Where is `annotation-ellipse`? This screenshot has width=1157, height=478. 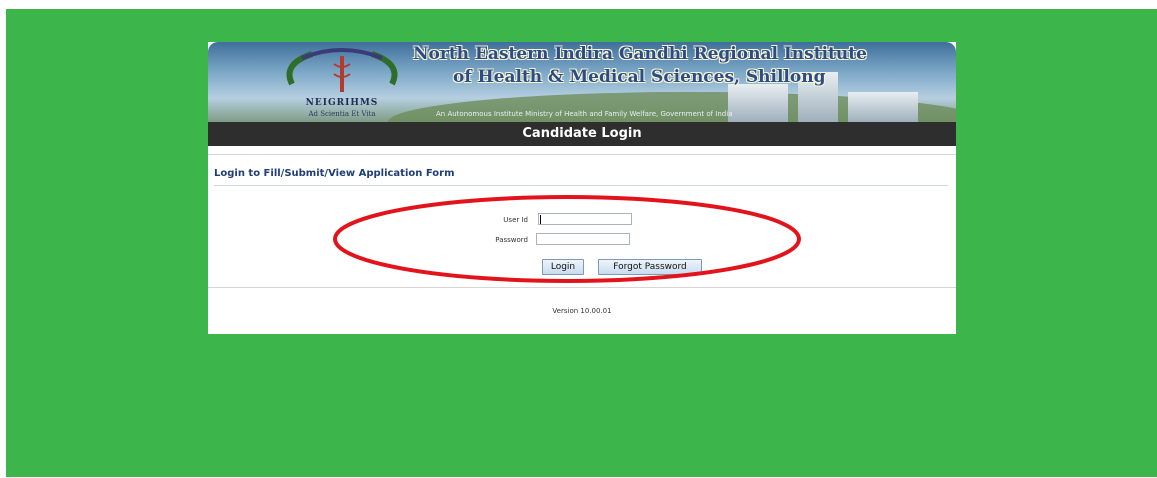
annotation-ellipse is located at coordinates (567, 239).